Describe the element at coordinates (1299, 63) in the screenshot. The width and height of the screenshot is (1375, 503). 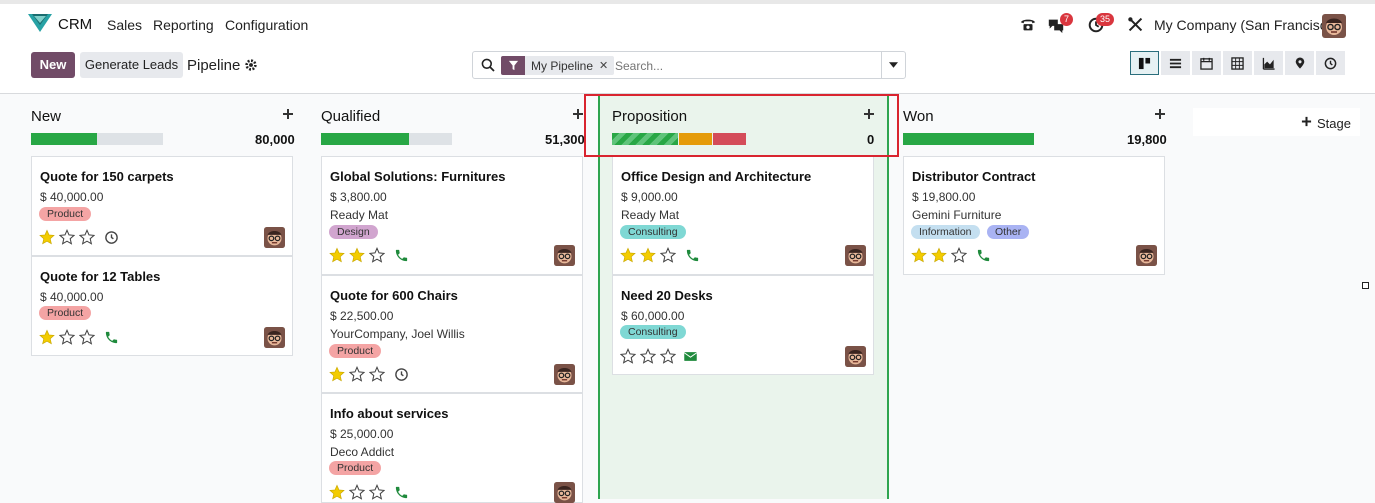
I see `map-view-button` at that location.